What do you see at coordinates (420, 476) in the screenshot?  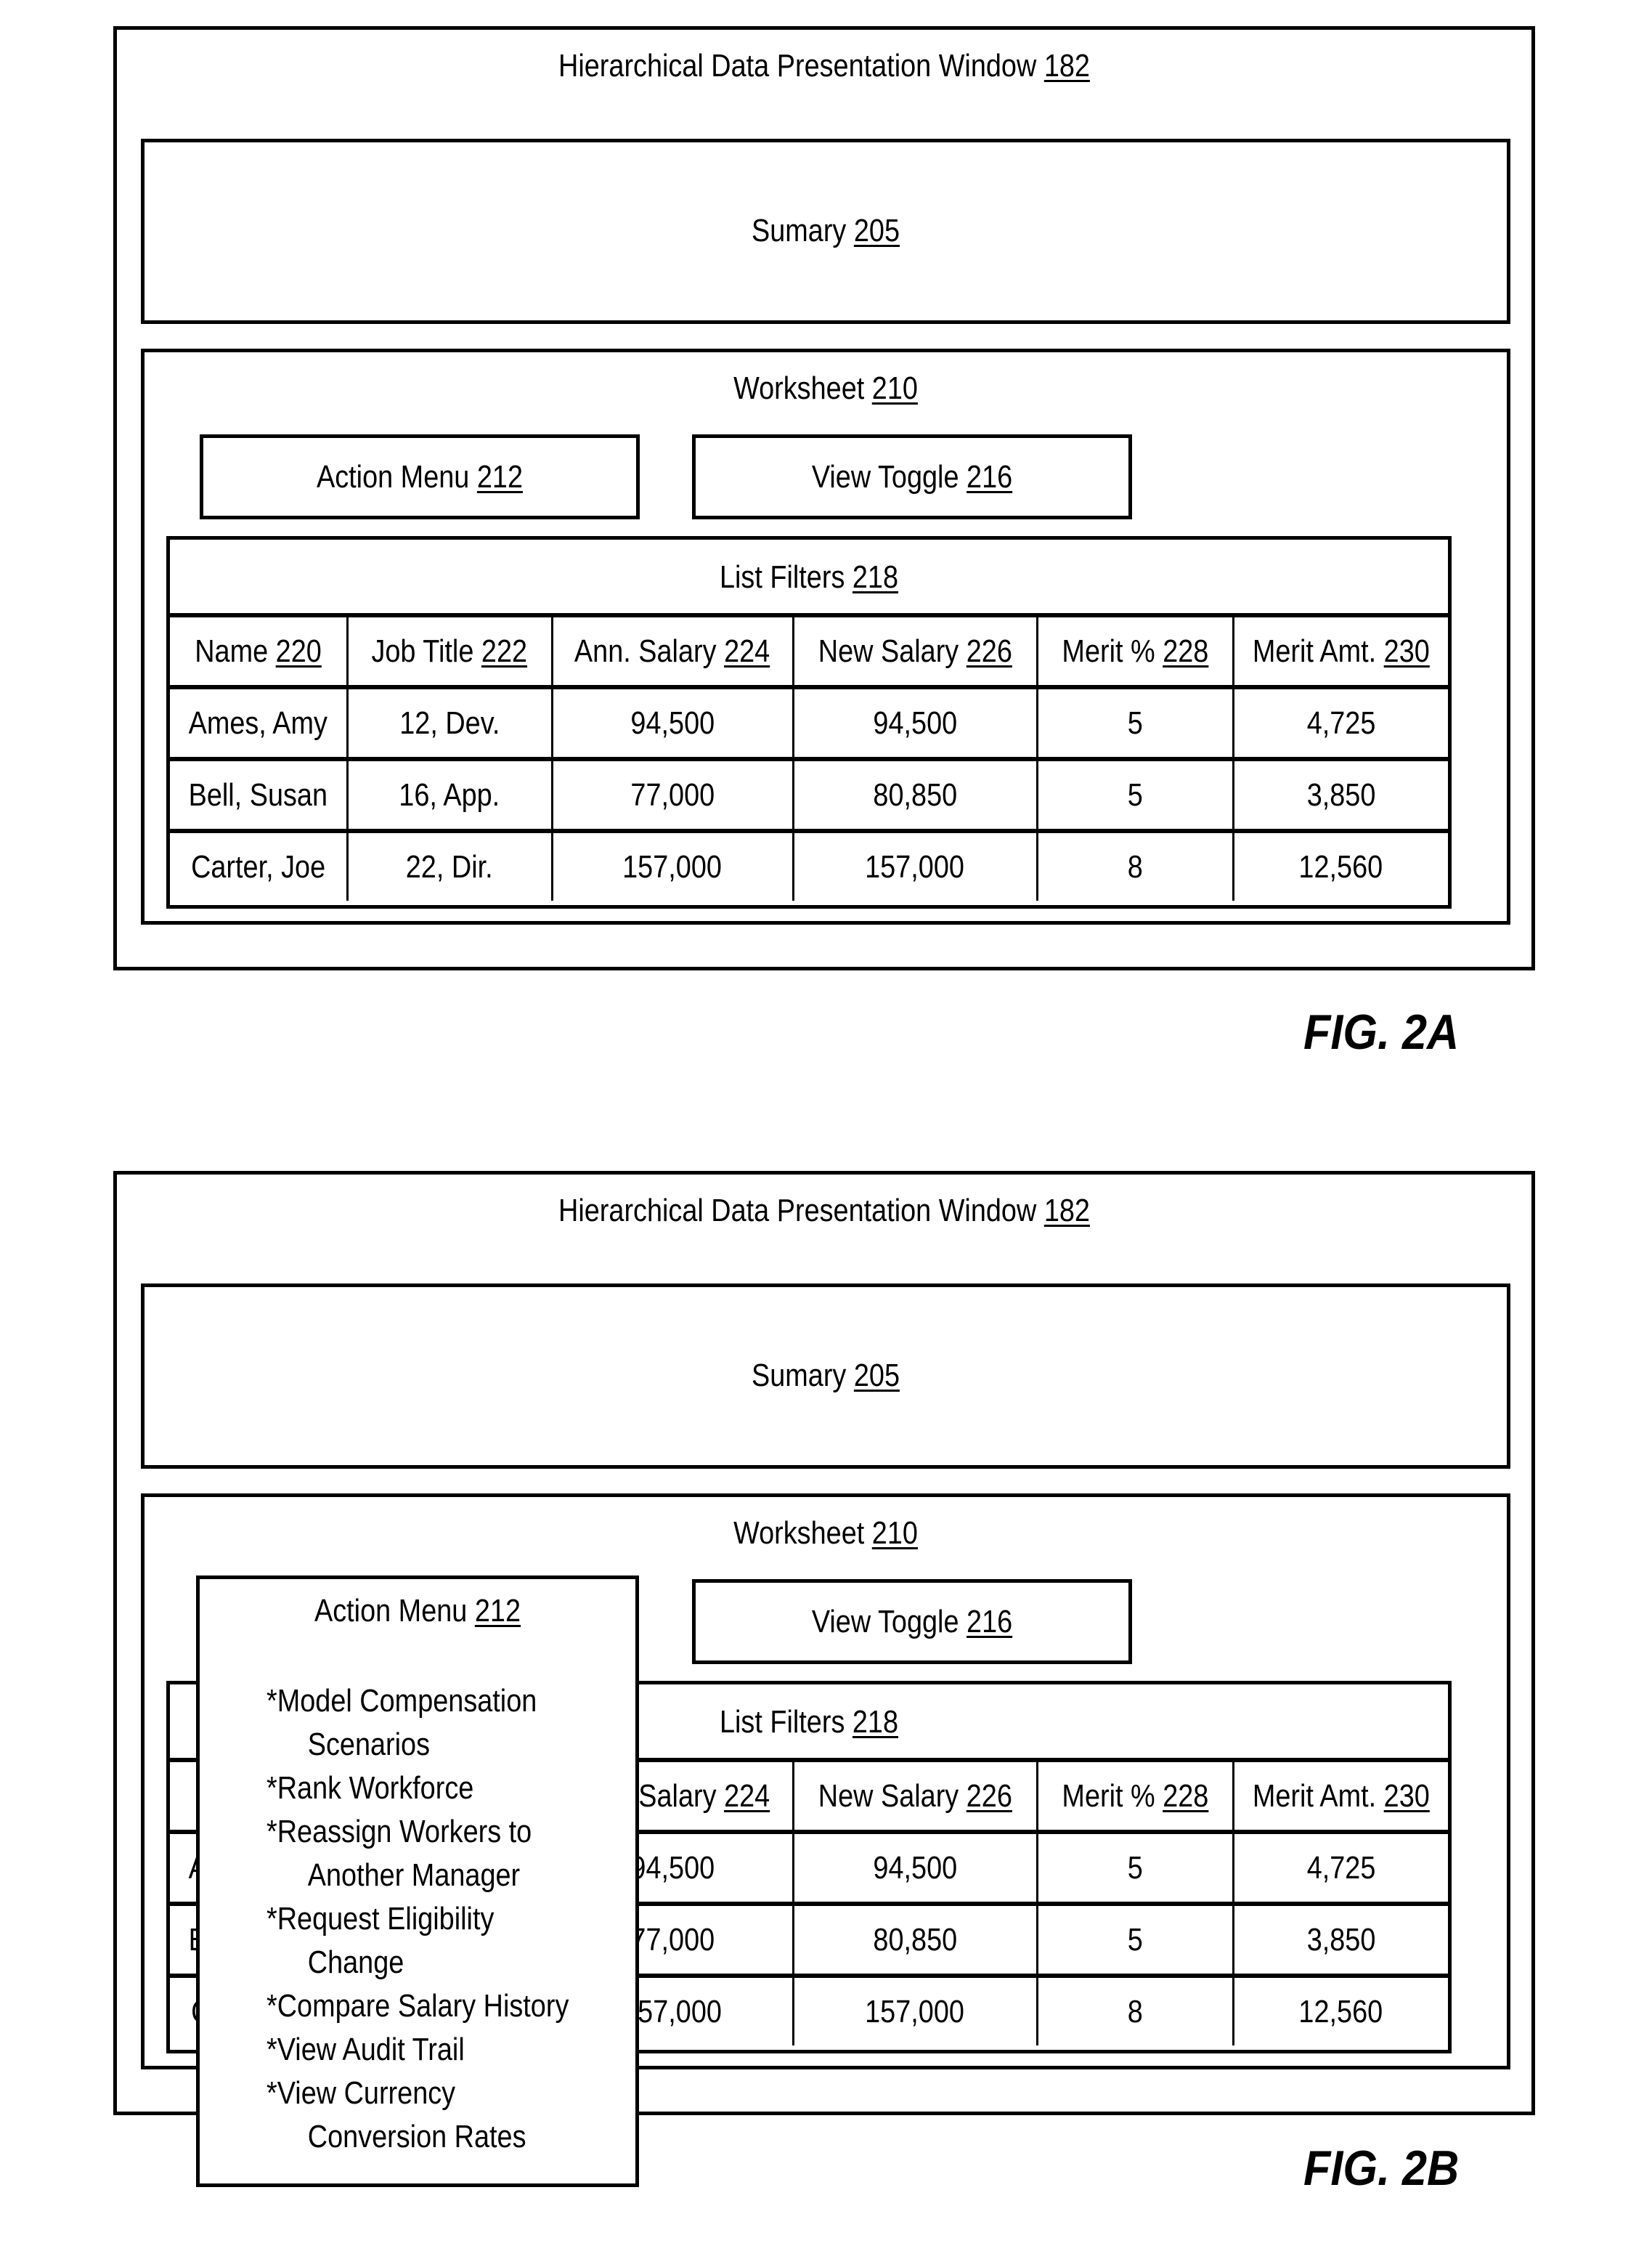 I see `action-menu-button: Action Menu 212` at bounding box center [420, 476].